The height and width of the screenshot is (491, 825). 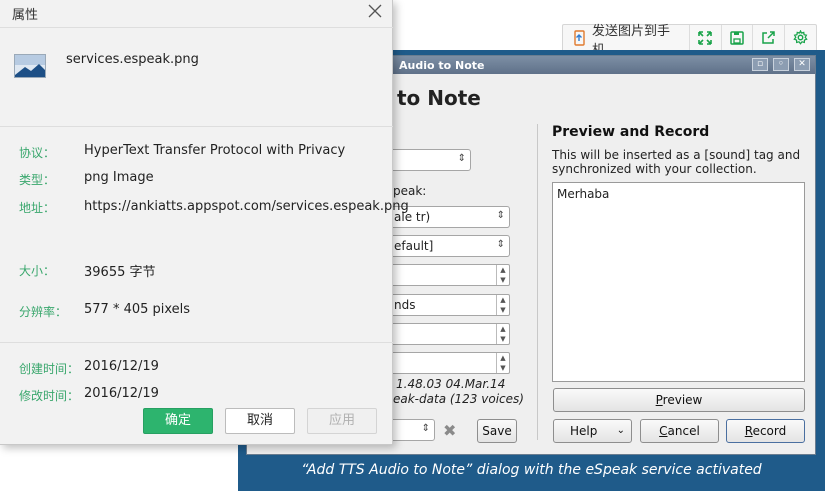 What do you see at coordinates (37, 153) in the screenshot?
I see `protocol-key: 协议：` at bounding box center [37, 153].